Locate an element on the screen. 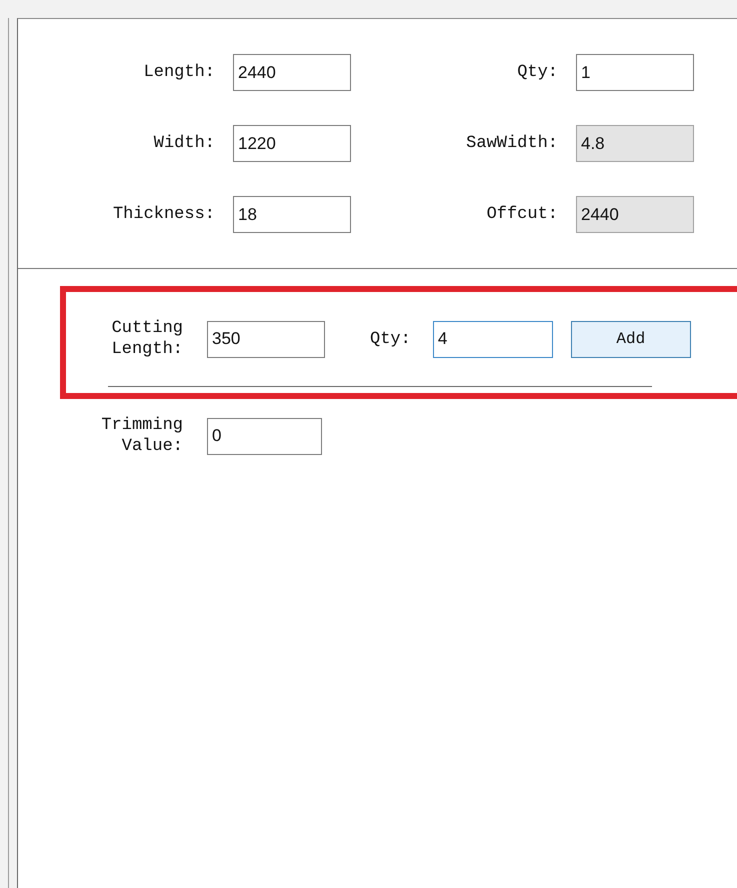 Image resolution: width=737 pixels, height=888 pixels. field-label: Trimming Value: is located at coordinates (141, 436).